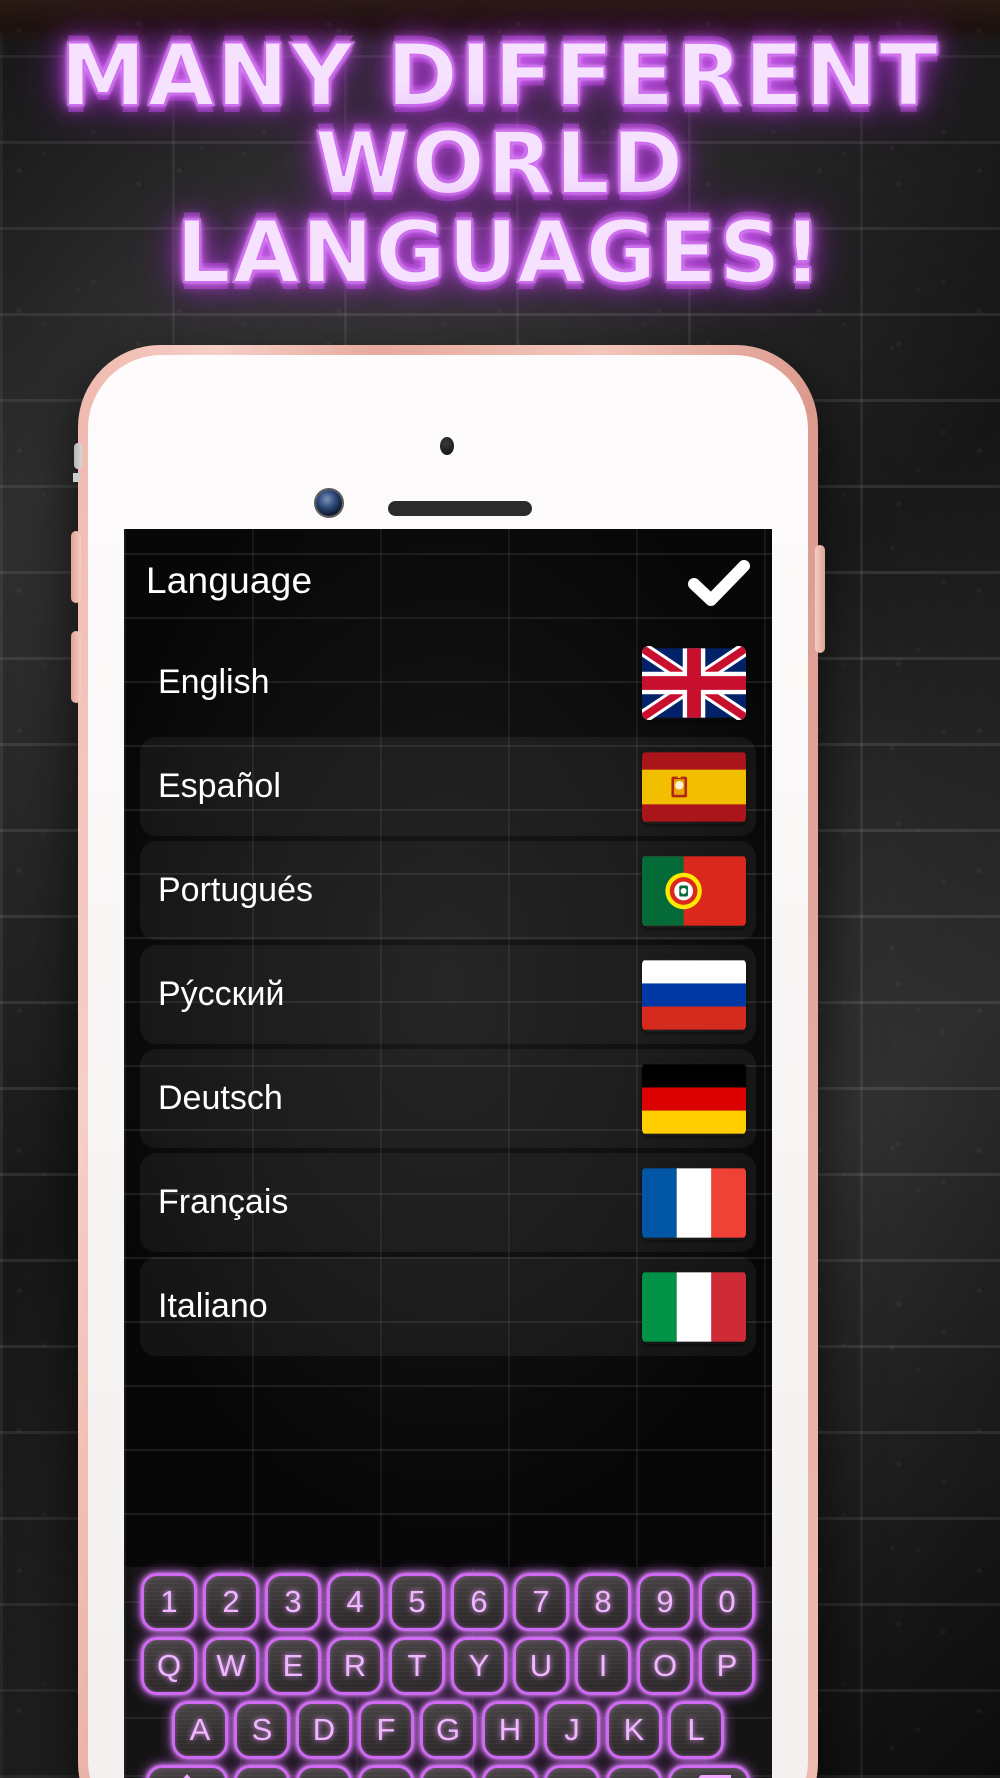 The width and height of the screenshot is (1000, 1778). Describe the element at coordinates (214, 682) in the screenshot. I see `language-name: English` at that location.